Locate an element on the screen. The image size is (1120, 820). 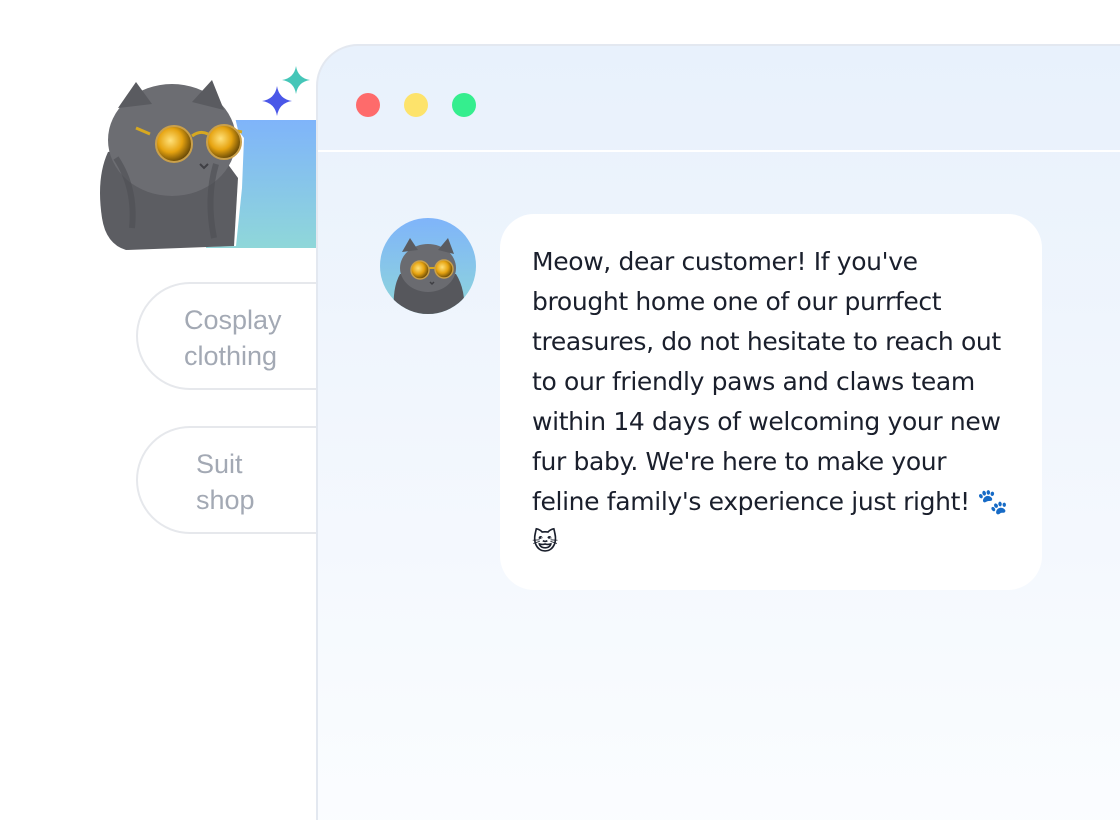
category-pill-label: Cosplay clothing is located at coordinates (233, 338).